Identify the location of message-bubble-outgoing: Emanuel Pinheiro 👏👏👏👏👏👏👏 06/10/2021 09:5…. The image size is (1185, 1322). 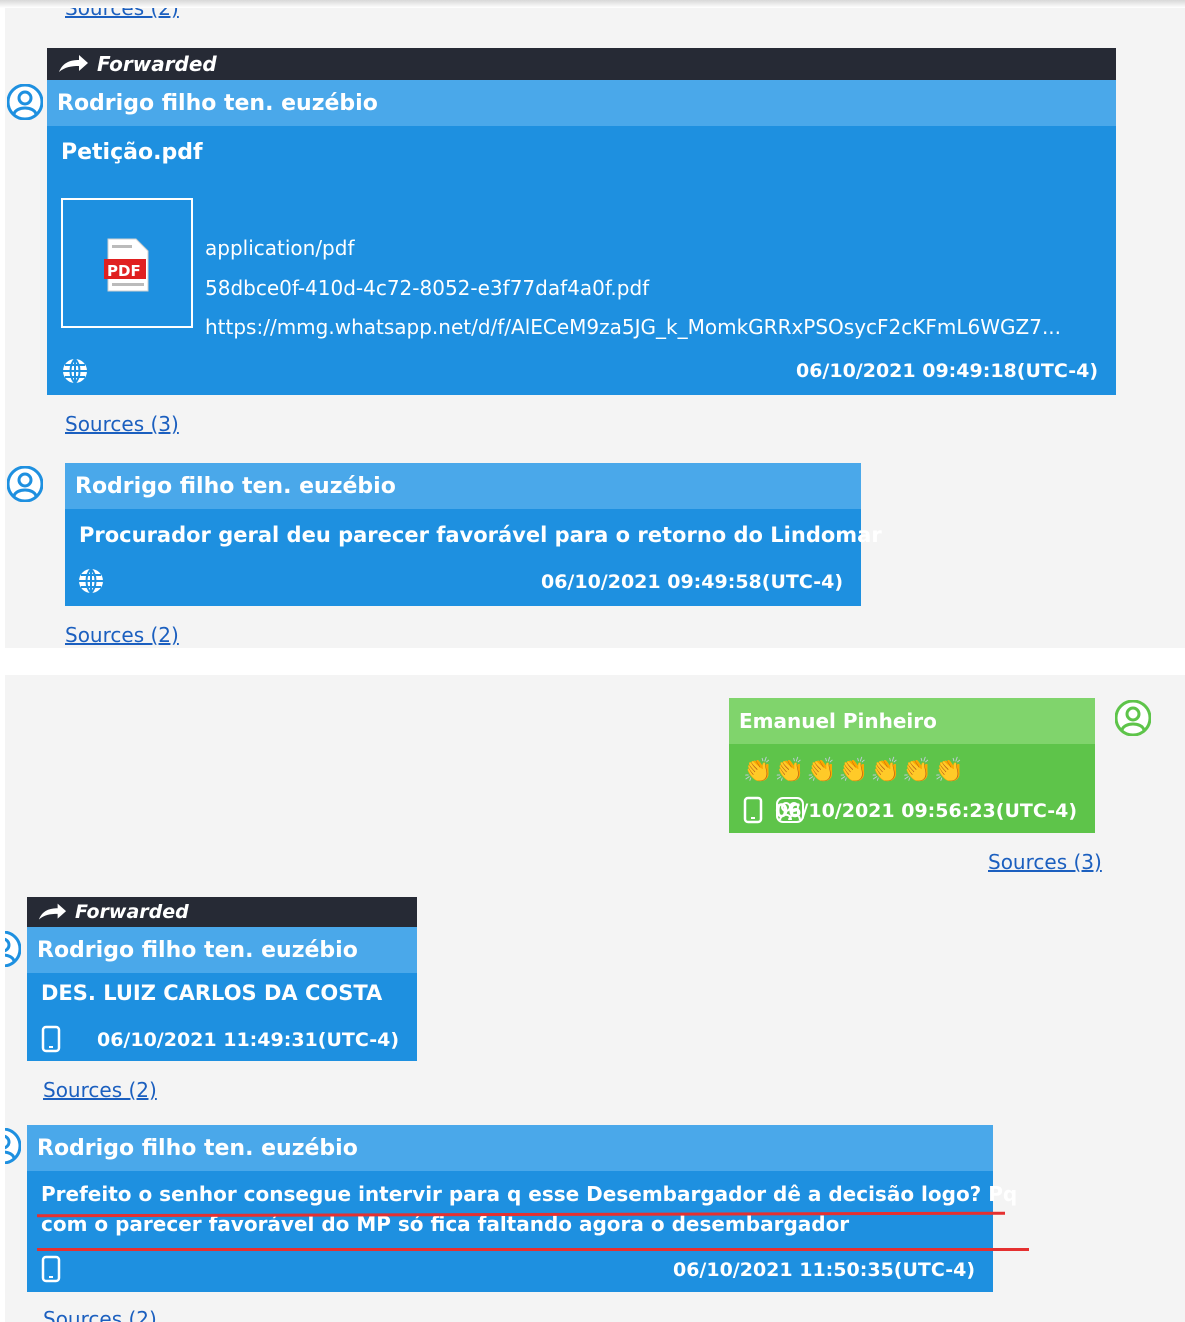
(912, 765).